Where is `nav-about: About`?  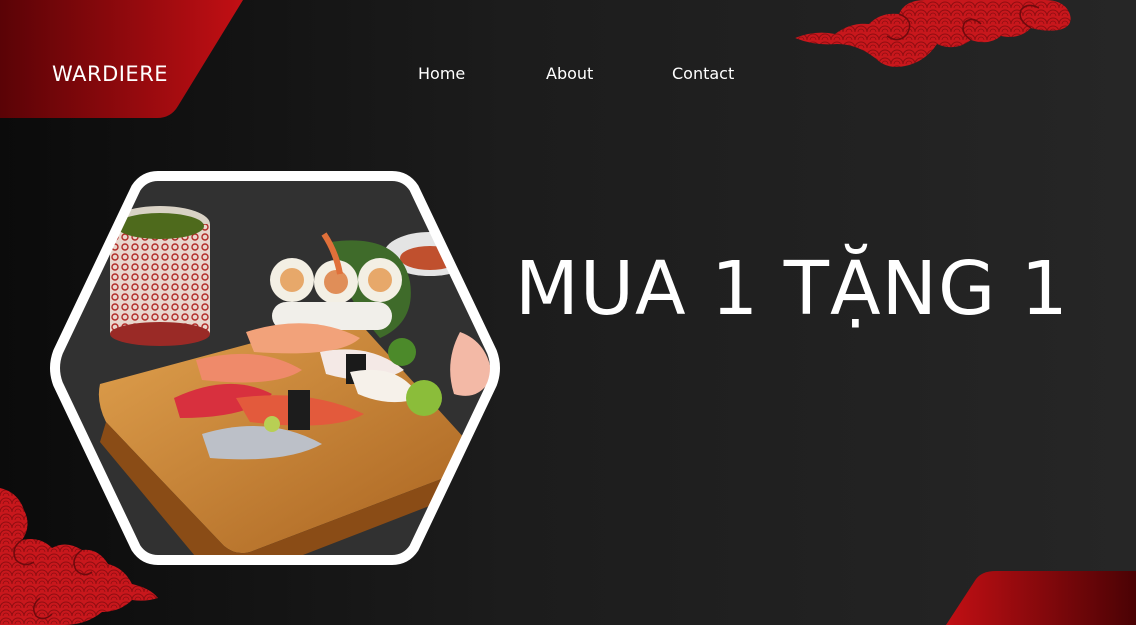 nav-about: About is located at coordinates (569, 73).